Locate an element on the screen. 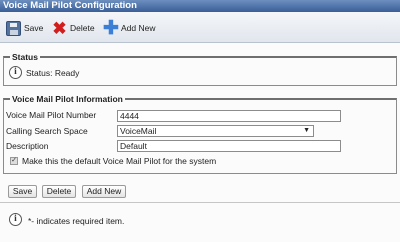 Image resolution: width=400 pixels, height=242 pixels. status-text: Status: Ready is located at coordinates (53, 73).